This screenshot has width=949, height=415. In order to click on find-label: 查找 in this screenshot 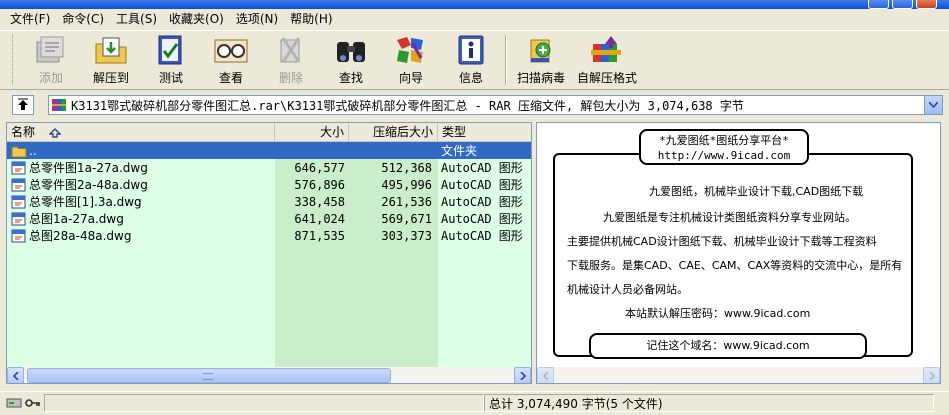, I will do `click(350, 78)`.